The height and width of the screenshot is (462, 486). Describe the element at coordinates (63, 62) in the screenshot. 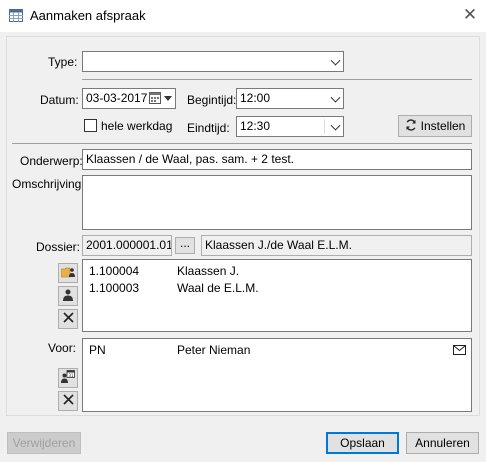

I see `type-label: Type:` at that location.